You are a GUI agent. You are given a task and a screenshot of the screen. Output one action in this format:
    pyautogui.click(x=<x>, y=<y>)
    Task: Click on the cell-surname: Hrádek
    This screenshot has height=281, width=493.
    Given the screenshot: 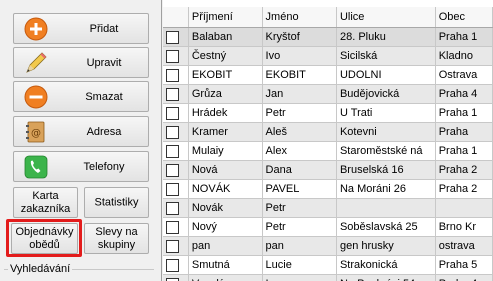 What is the action you would take?
    pyautogui.click(x=225, y=113)
    